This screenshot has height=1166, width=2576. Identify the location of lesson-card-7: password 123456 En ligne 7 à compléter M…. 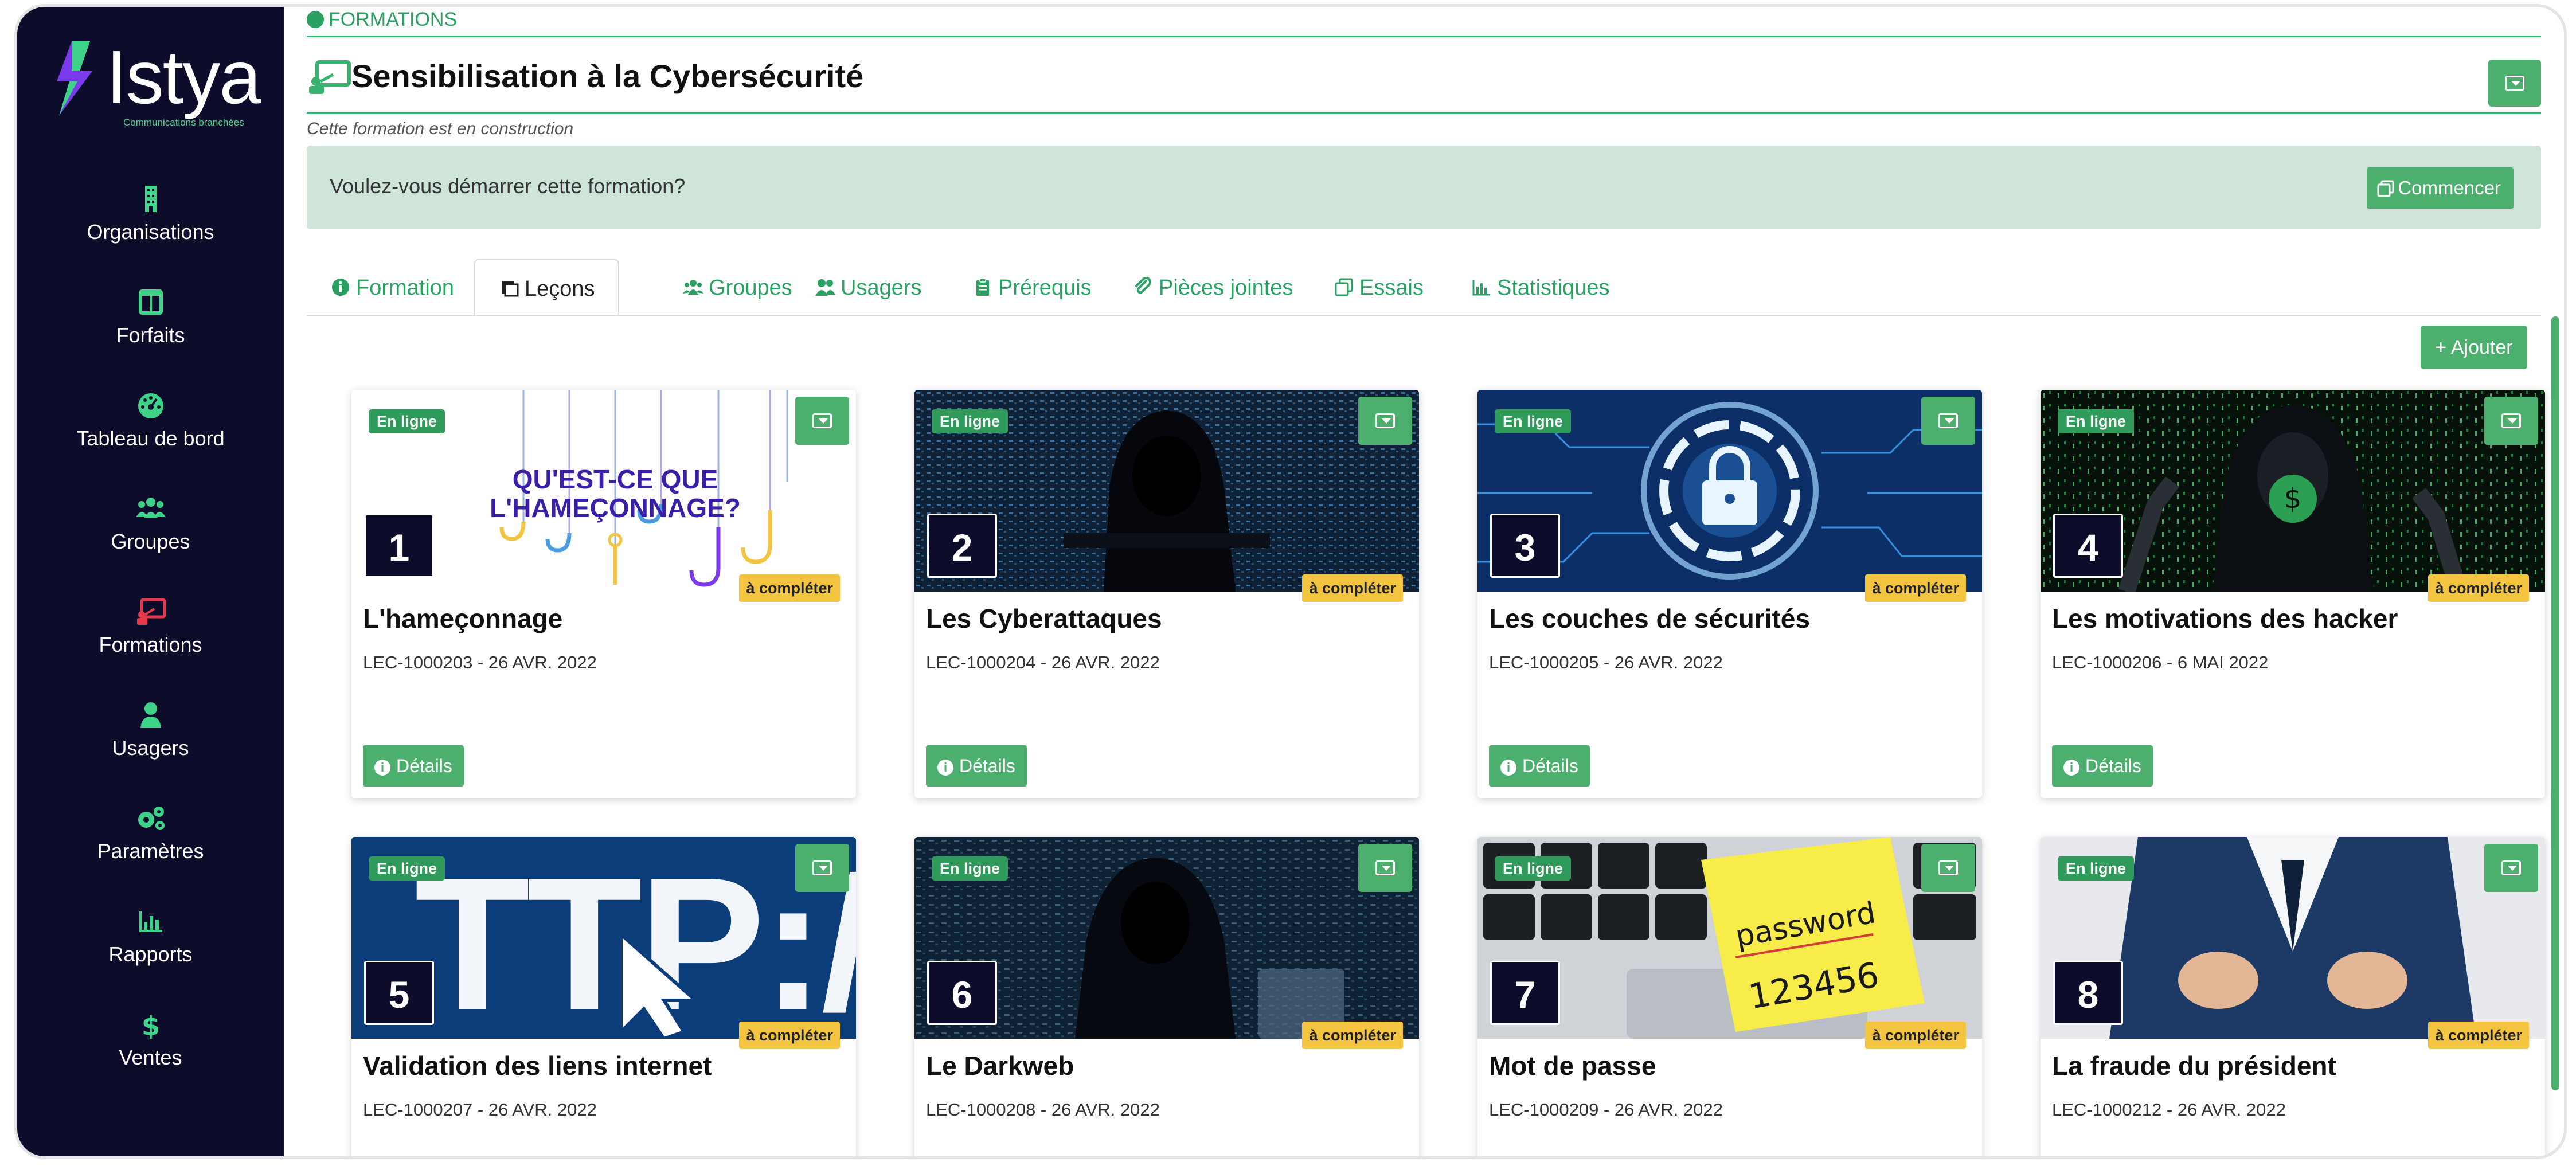
(1729, 997).